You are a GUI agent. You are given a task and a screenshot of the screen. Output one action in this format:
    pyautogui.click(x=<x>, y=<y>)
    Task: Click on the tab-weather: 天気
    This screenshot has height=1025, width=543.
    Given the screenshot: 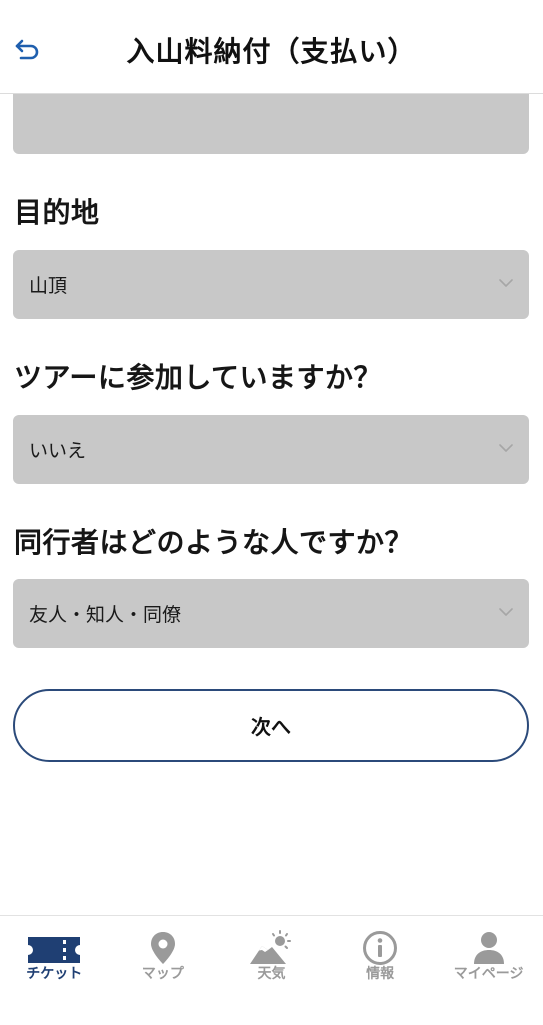 What is the action you would take?
    pyautogui.click(x=271, y=970)
    